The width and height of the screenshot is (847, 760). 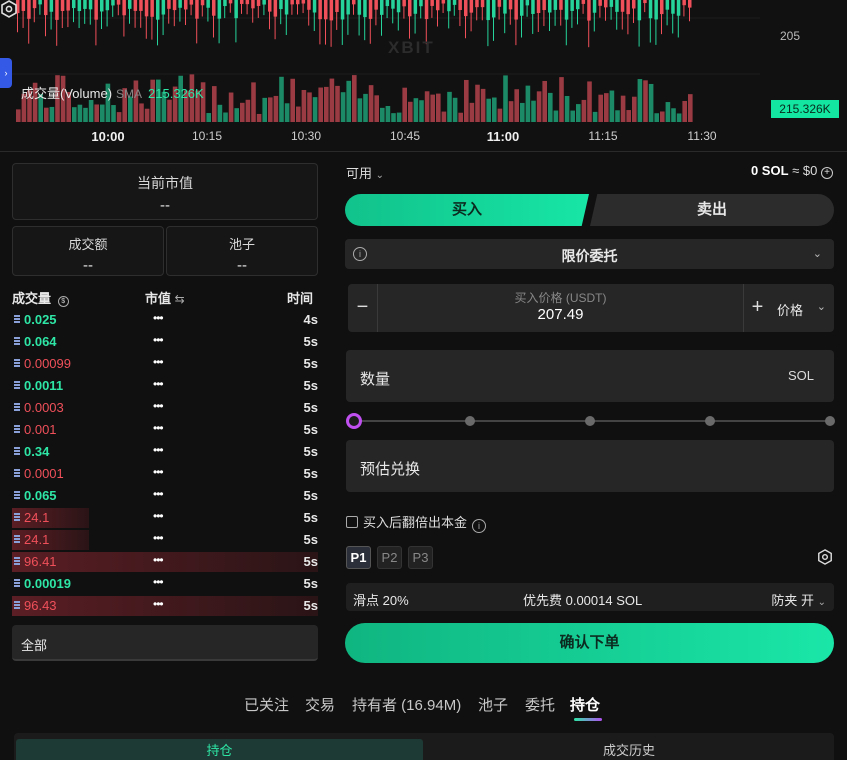 I want to click on quantity-slider, so click(x=590, y=421).